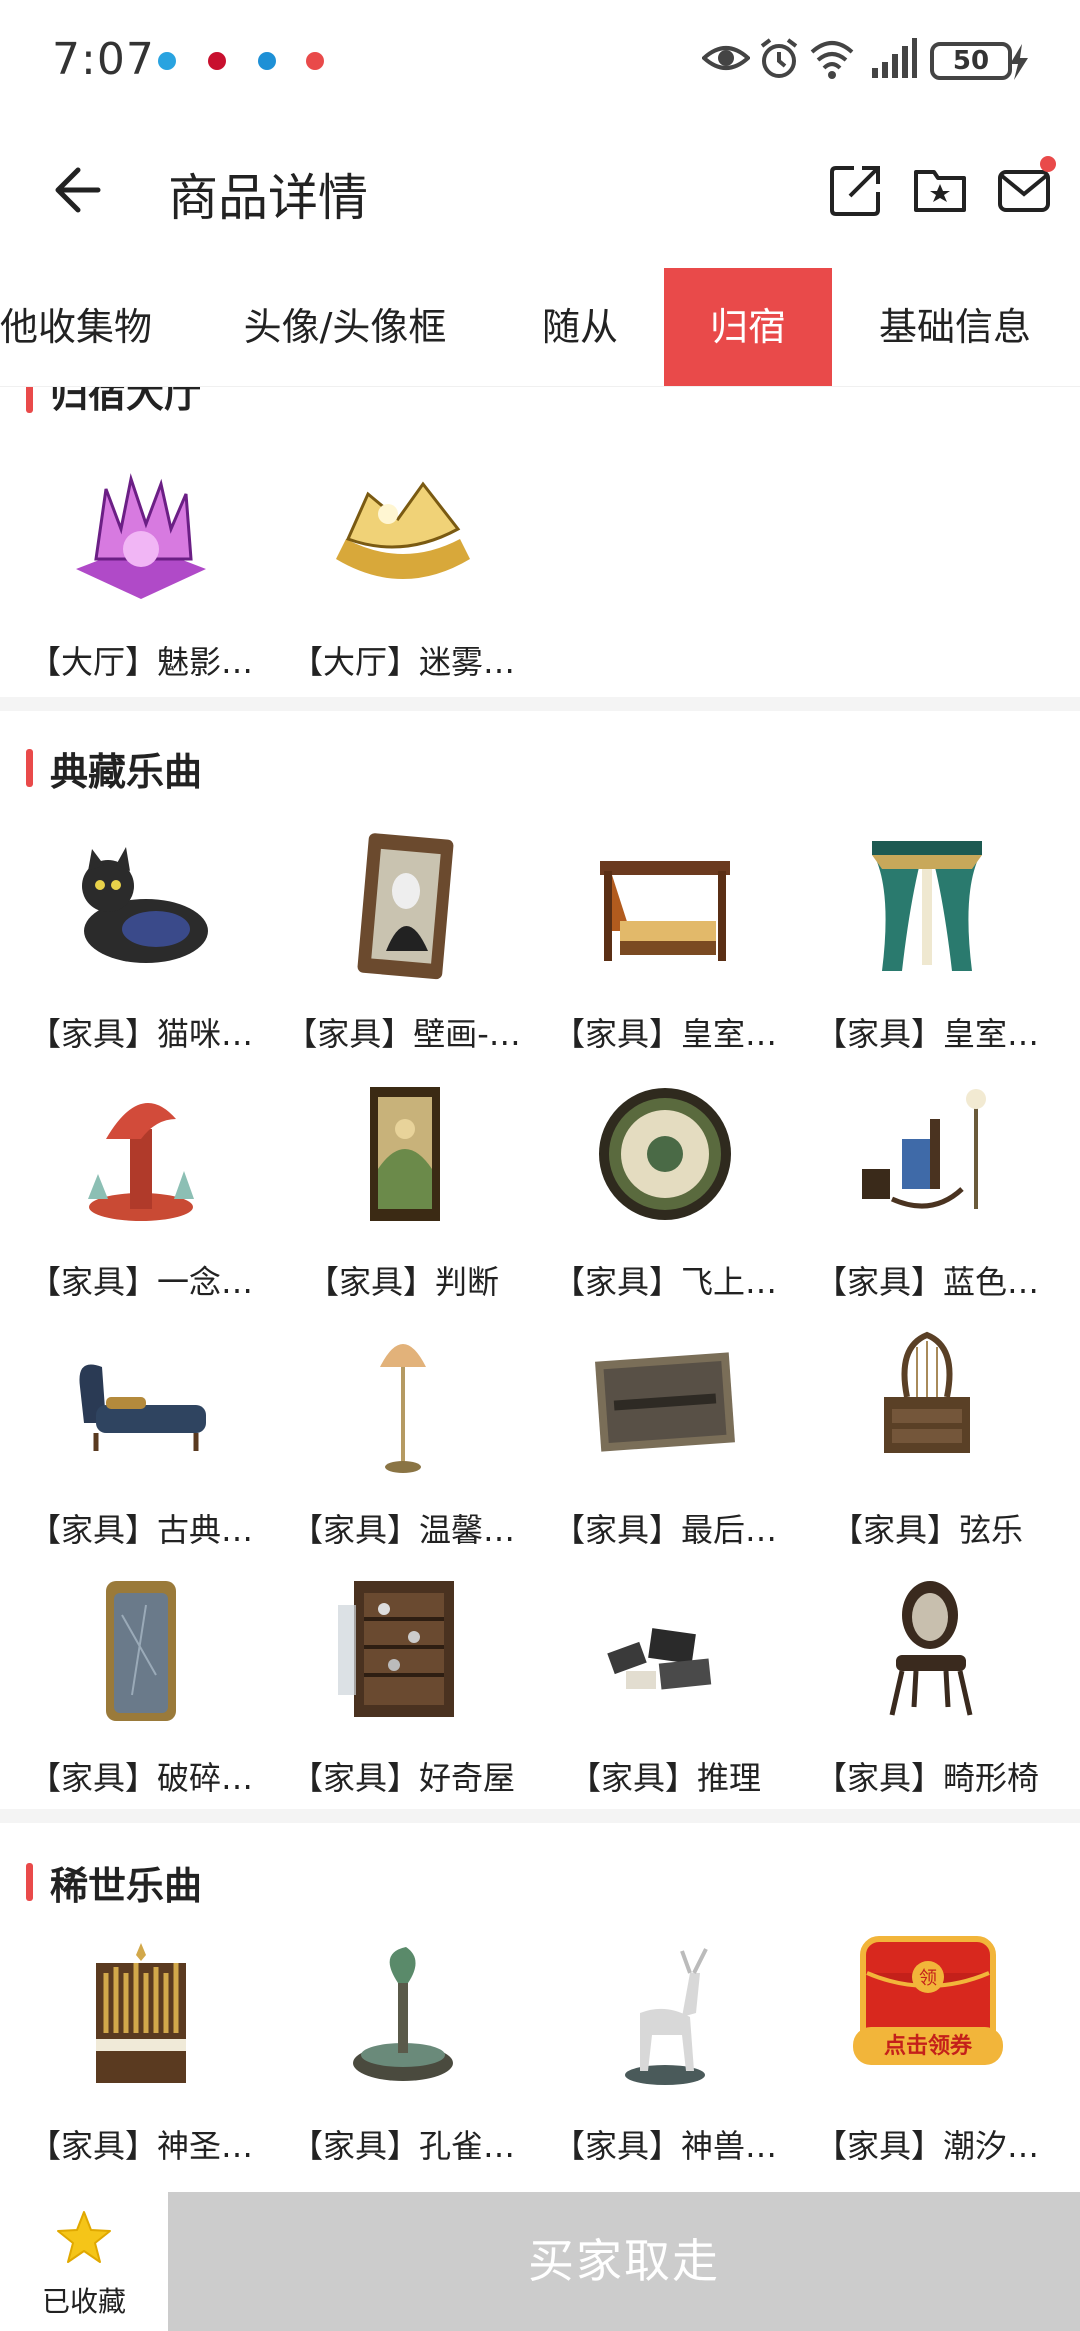 This screenshot has height=2331, width=1080. Describe the element at coordinates (928, 1978) in the screenshot. I see `svg-text: 领` at that location.